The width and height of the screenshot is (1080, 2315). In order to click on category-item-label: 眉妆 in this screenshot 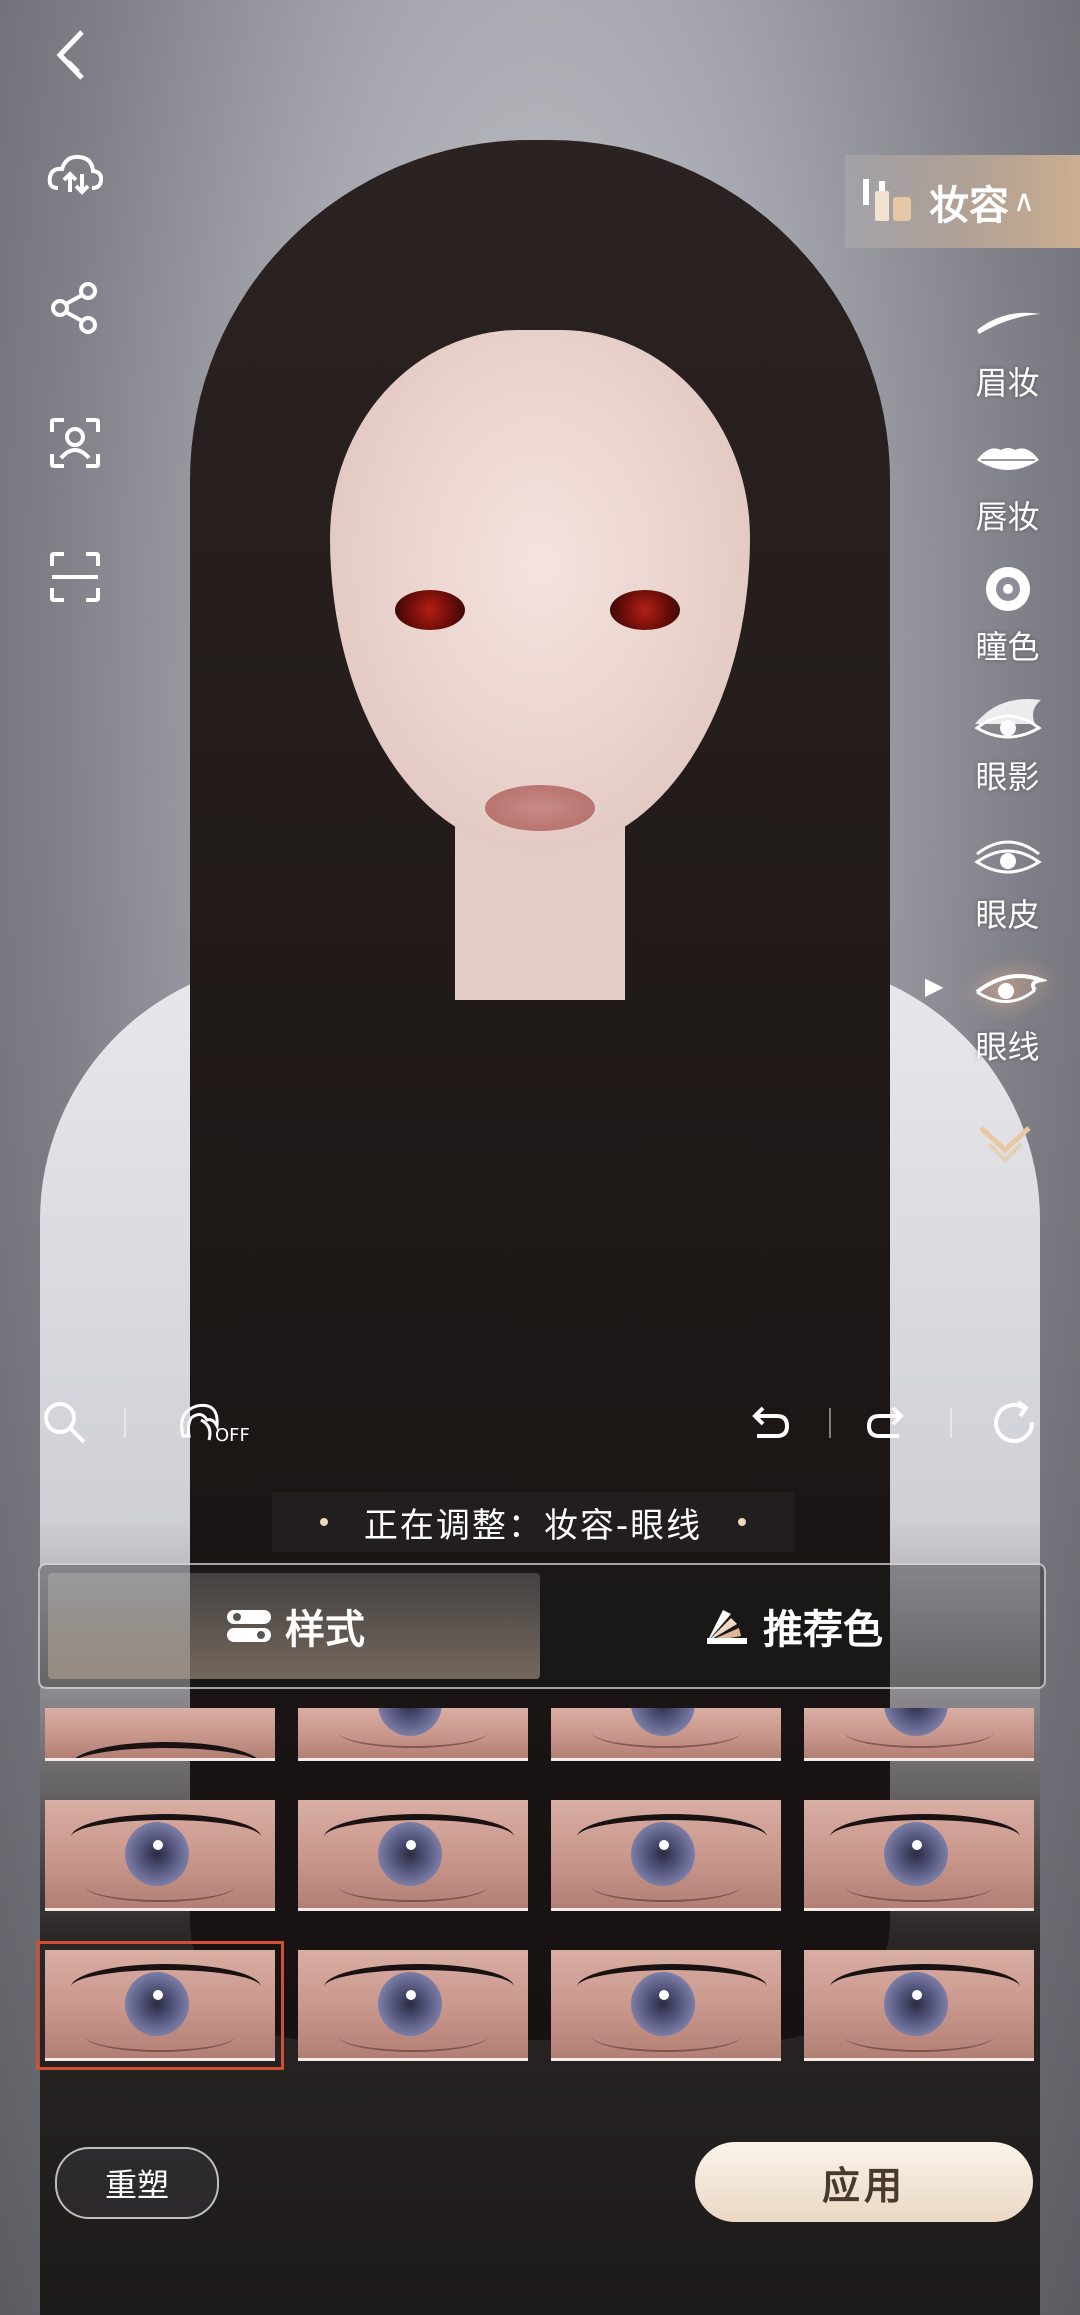, I will do `click(1007, 383)`.